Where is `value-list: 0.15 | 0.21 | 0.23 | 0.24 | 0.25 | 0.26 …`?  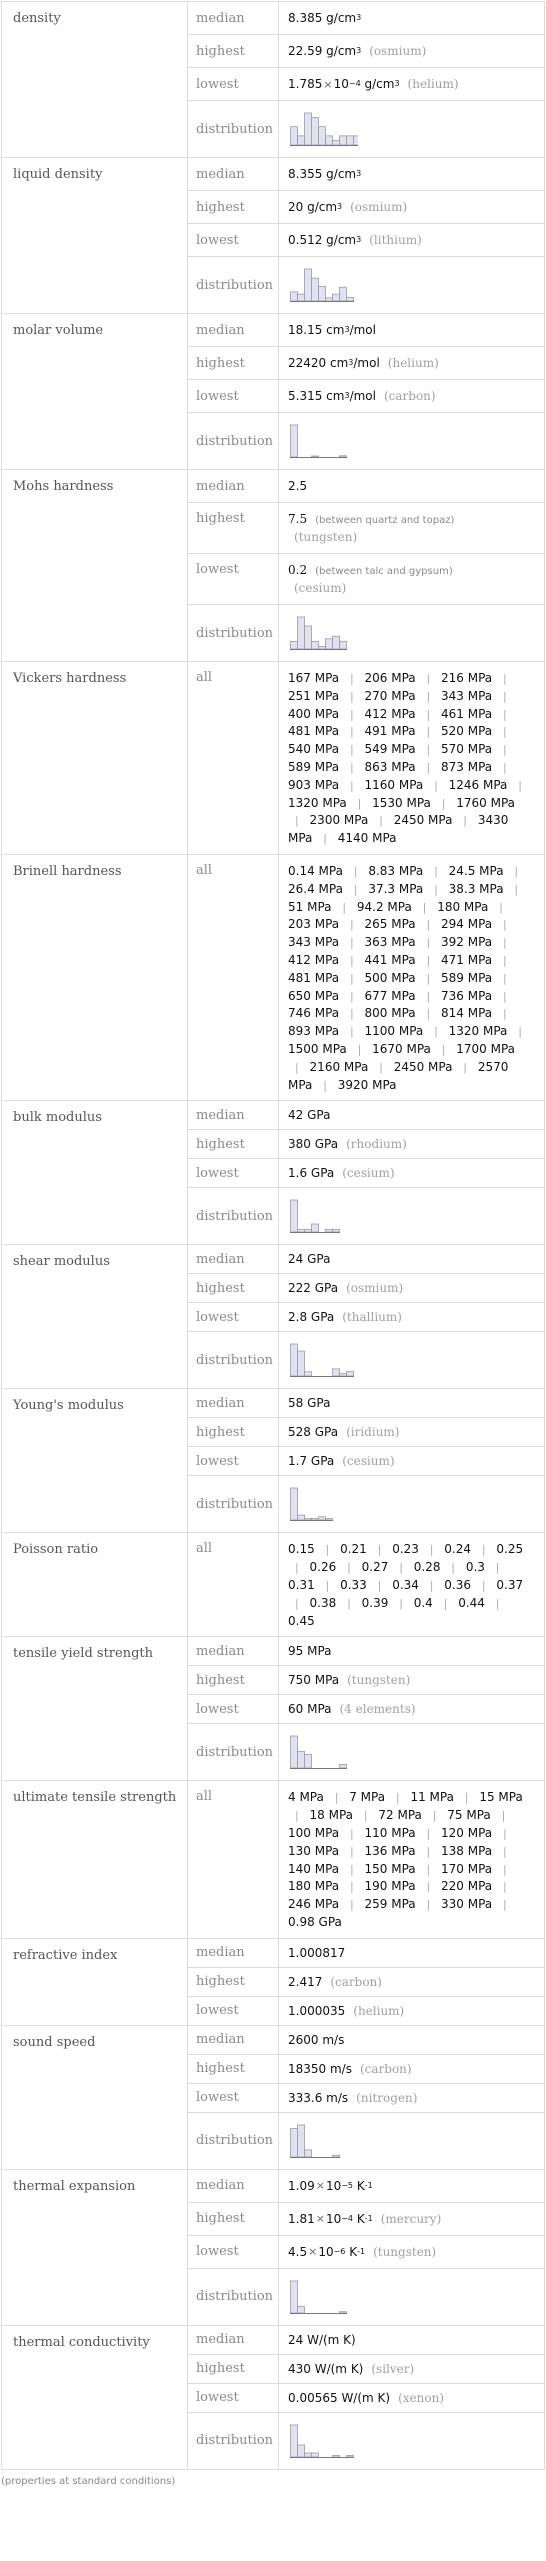
value-list: 0.15 | 0.21 | 0.23 | 0.24 | 0.25 | 0.26 … is located at coordinates (416, 1584).